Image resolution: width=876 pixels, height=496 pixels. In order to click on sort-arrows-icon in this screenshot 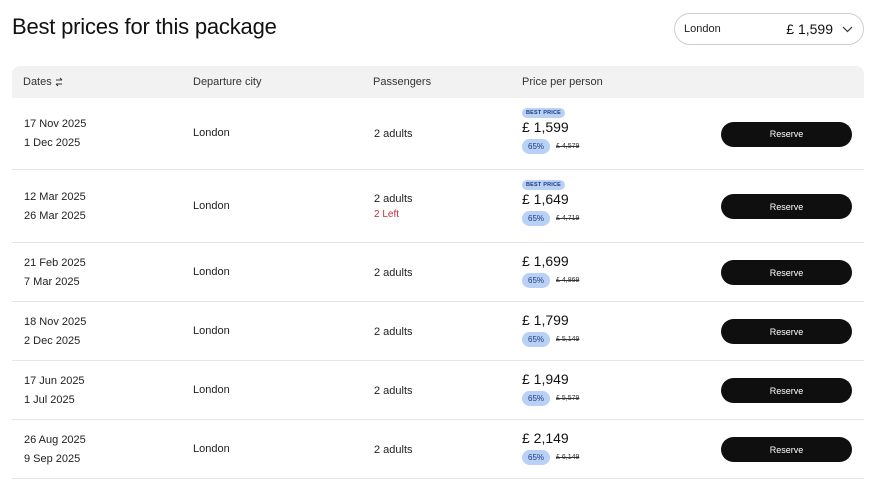, I will do `click(59, 82)`.